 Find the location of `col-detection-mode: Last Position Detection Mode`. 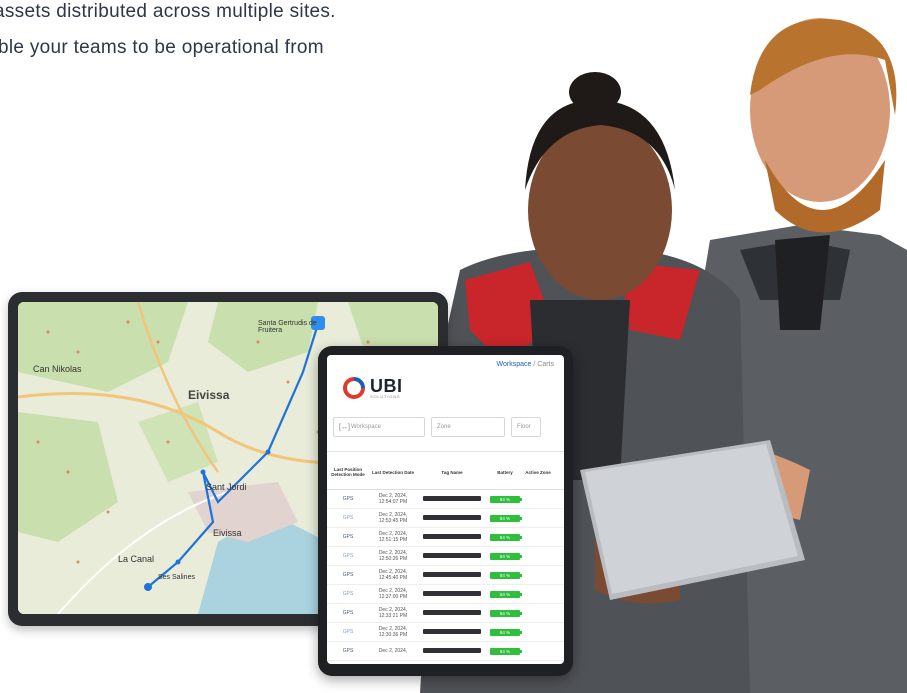

col-detection-mode: Last Position Detection Mode is located at coordinates (348, 472).